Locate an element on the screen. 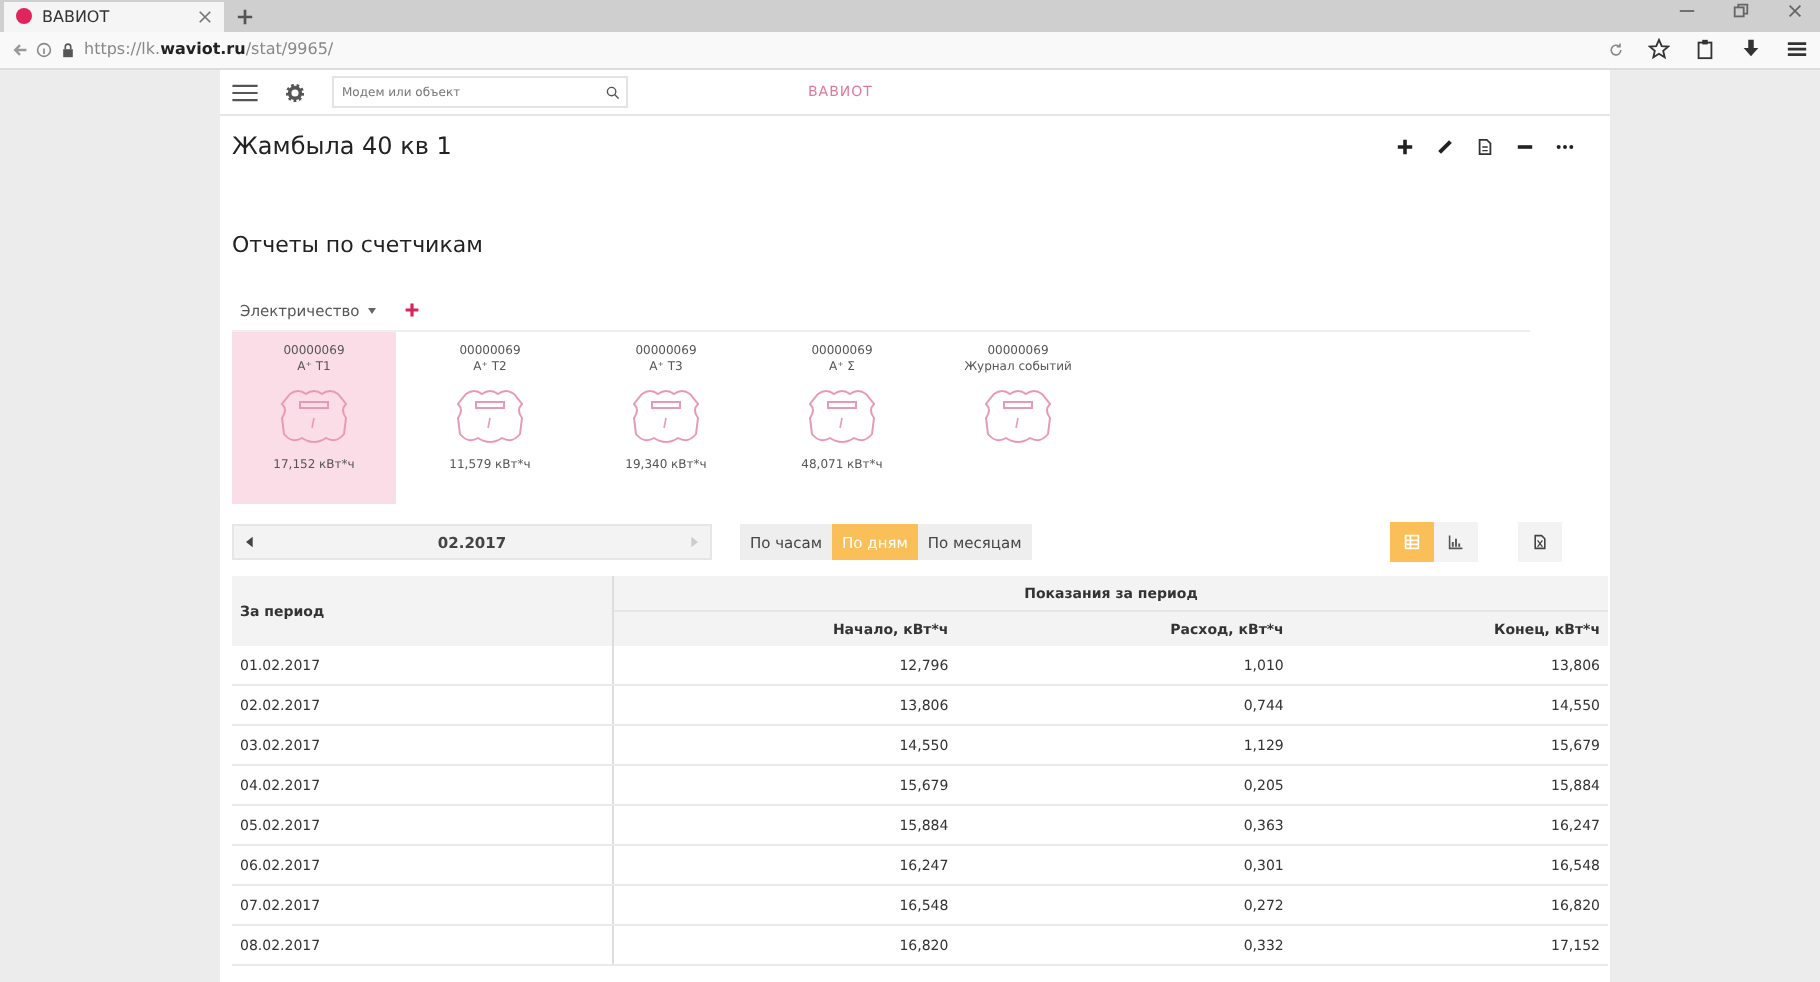 The width and height of the screenshot is (1820, 982). lock-icon is located at coordinates (68, 49).